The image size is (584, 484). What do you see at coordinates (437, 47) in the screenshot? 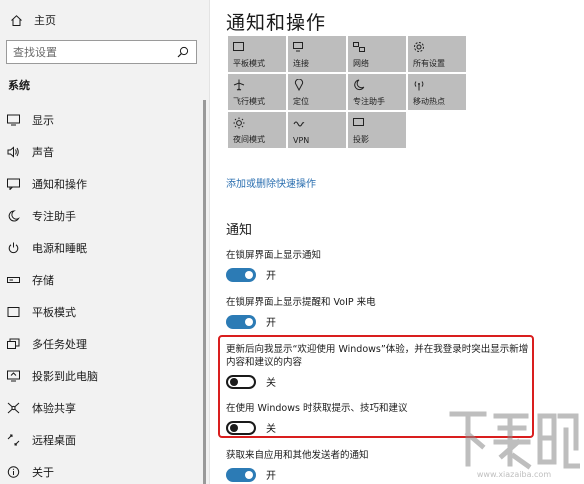
I see `gear-icon` at bounding box center [437, 47].